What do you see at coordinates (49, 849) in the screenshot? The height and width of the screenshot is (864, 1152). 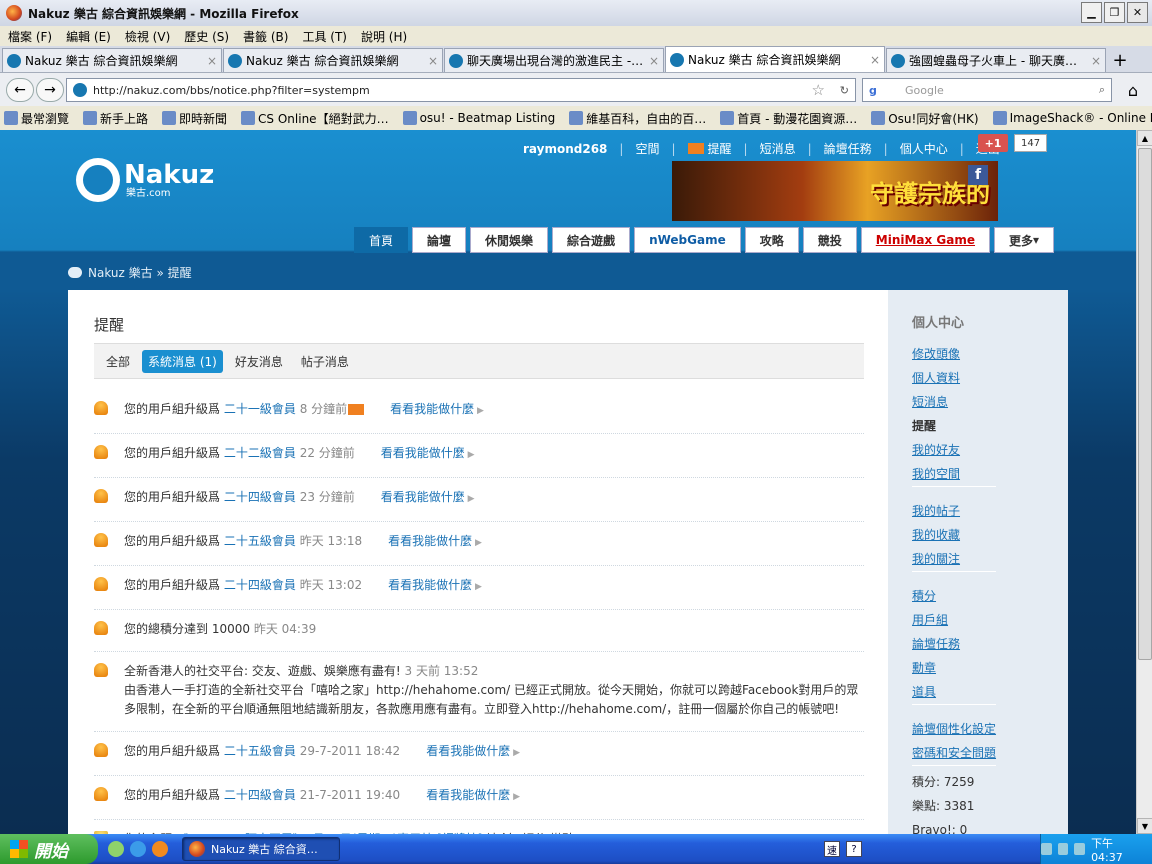 I see `start-button: 開始` at bounding box center [49, 849].